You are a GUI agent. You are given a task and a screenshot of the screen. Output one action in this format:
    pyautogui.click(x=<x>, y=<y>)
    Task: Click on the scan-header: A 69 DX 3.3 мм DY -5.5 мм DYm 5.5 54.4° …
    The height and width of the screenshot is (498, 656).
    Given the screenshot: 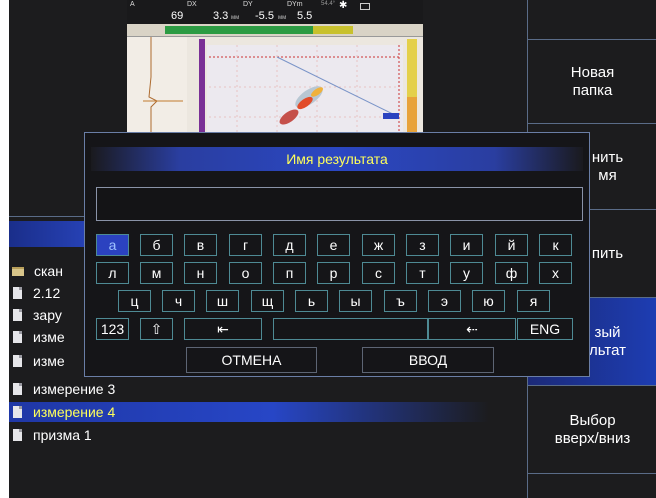 What is the action you would take?
    pyautogui.click(x=275, y=12)
    